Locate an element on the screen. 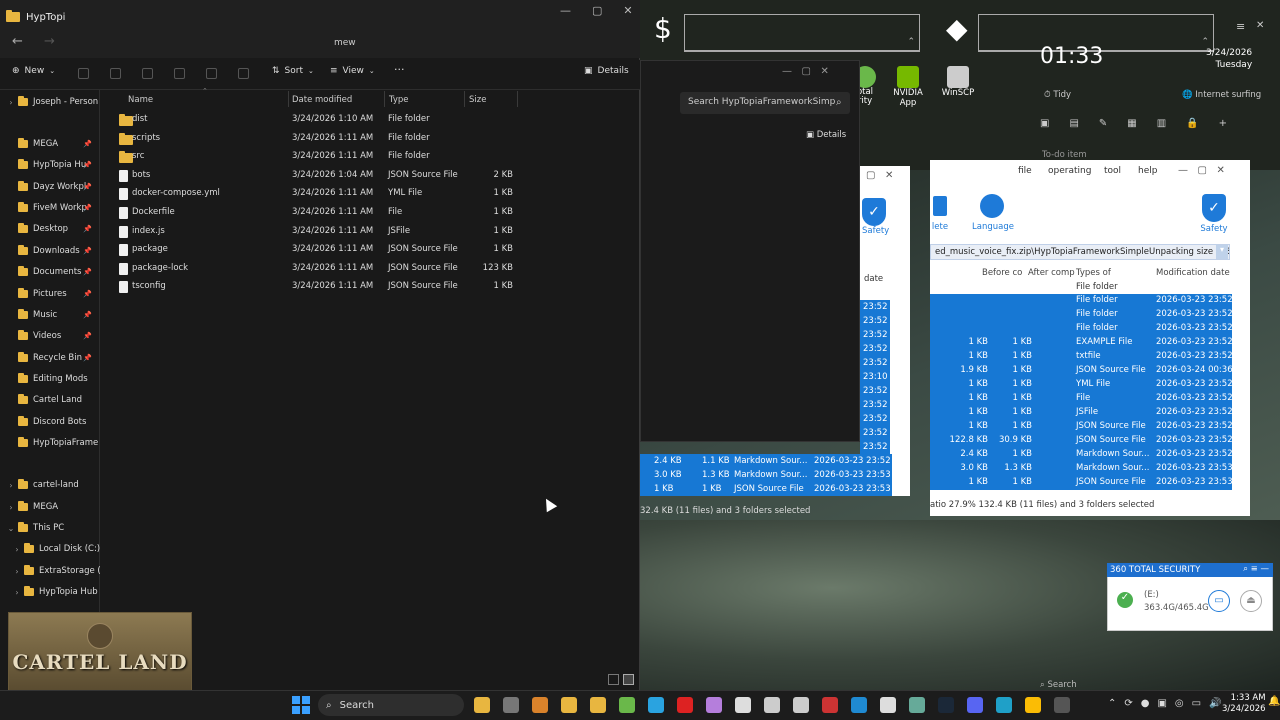 This screenshot has width=1280, height=720. telegram-icon is located at coordinates (656, 705).